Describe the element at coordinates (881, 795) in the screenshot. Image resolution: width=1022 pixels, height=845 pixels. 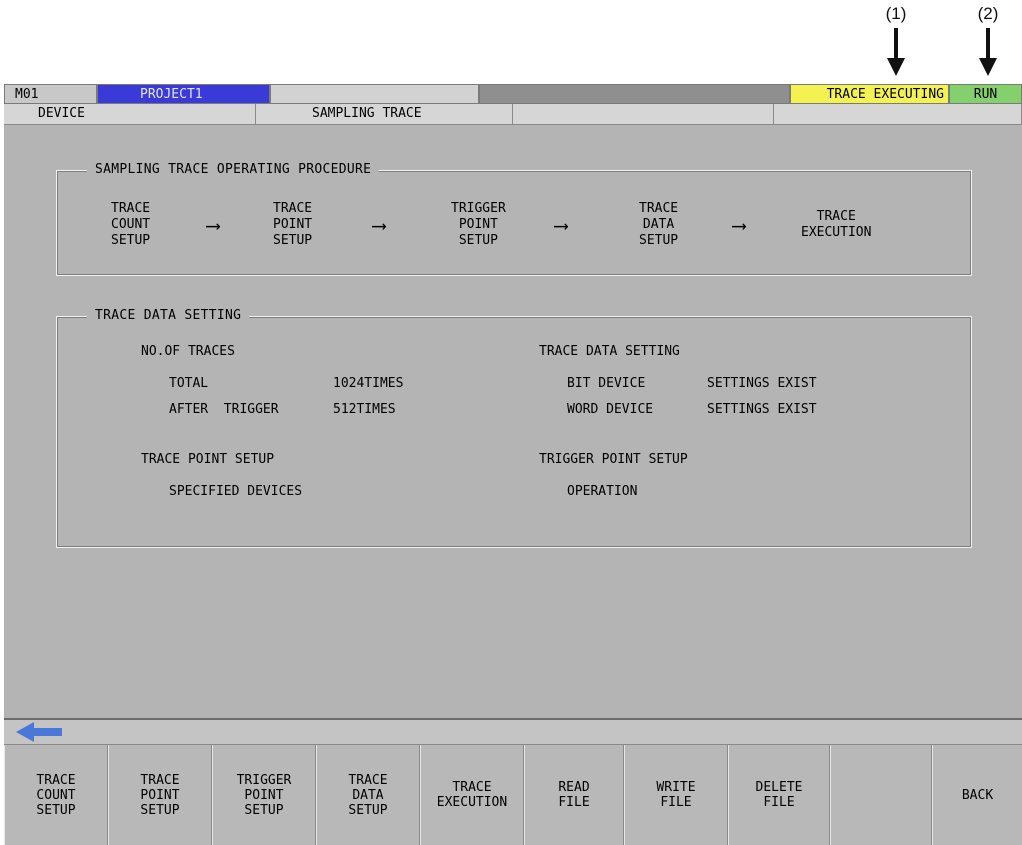
I see `fkey-blank` at that location.